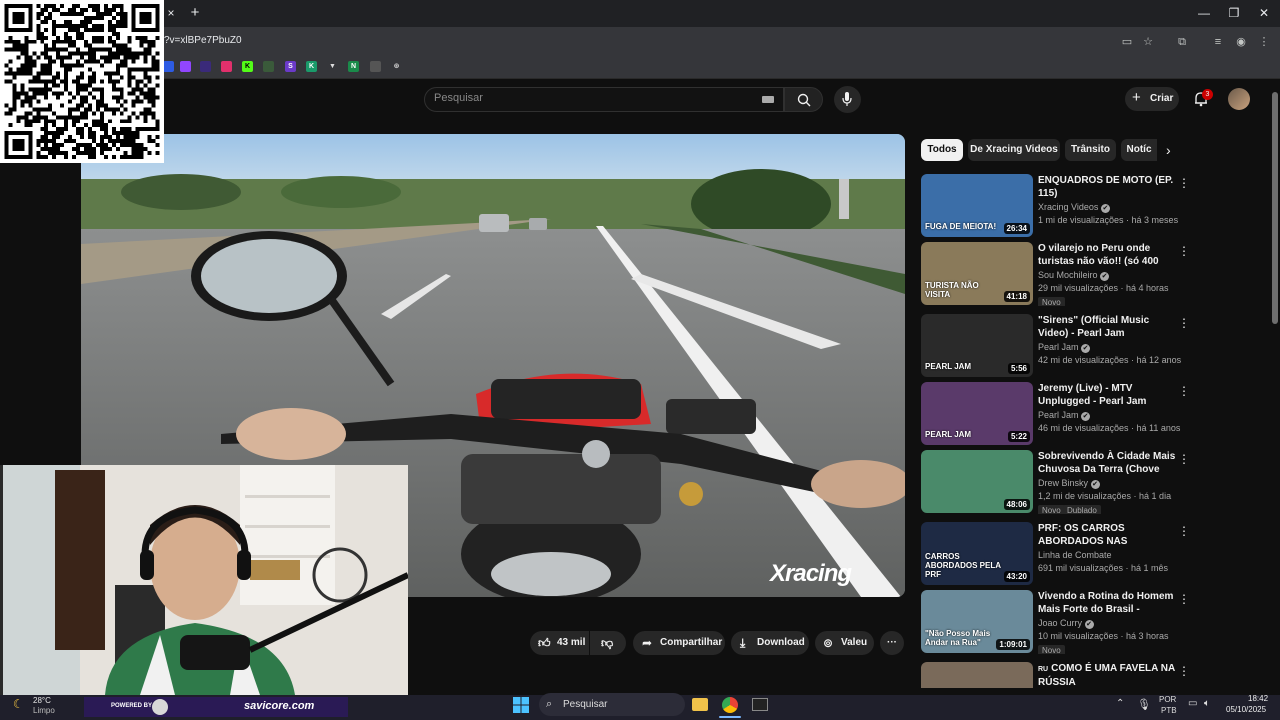 The image size is (1280, 720). I want to click on k-icon: K, so click(311, 66).